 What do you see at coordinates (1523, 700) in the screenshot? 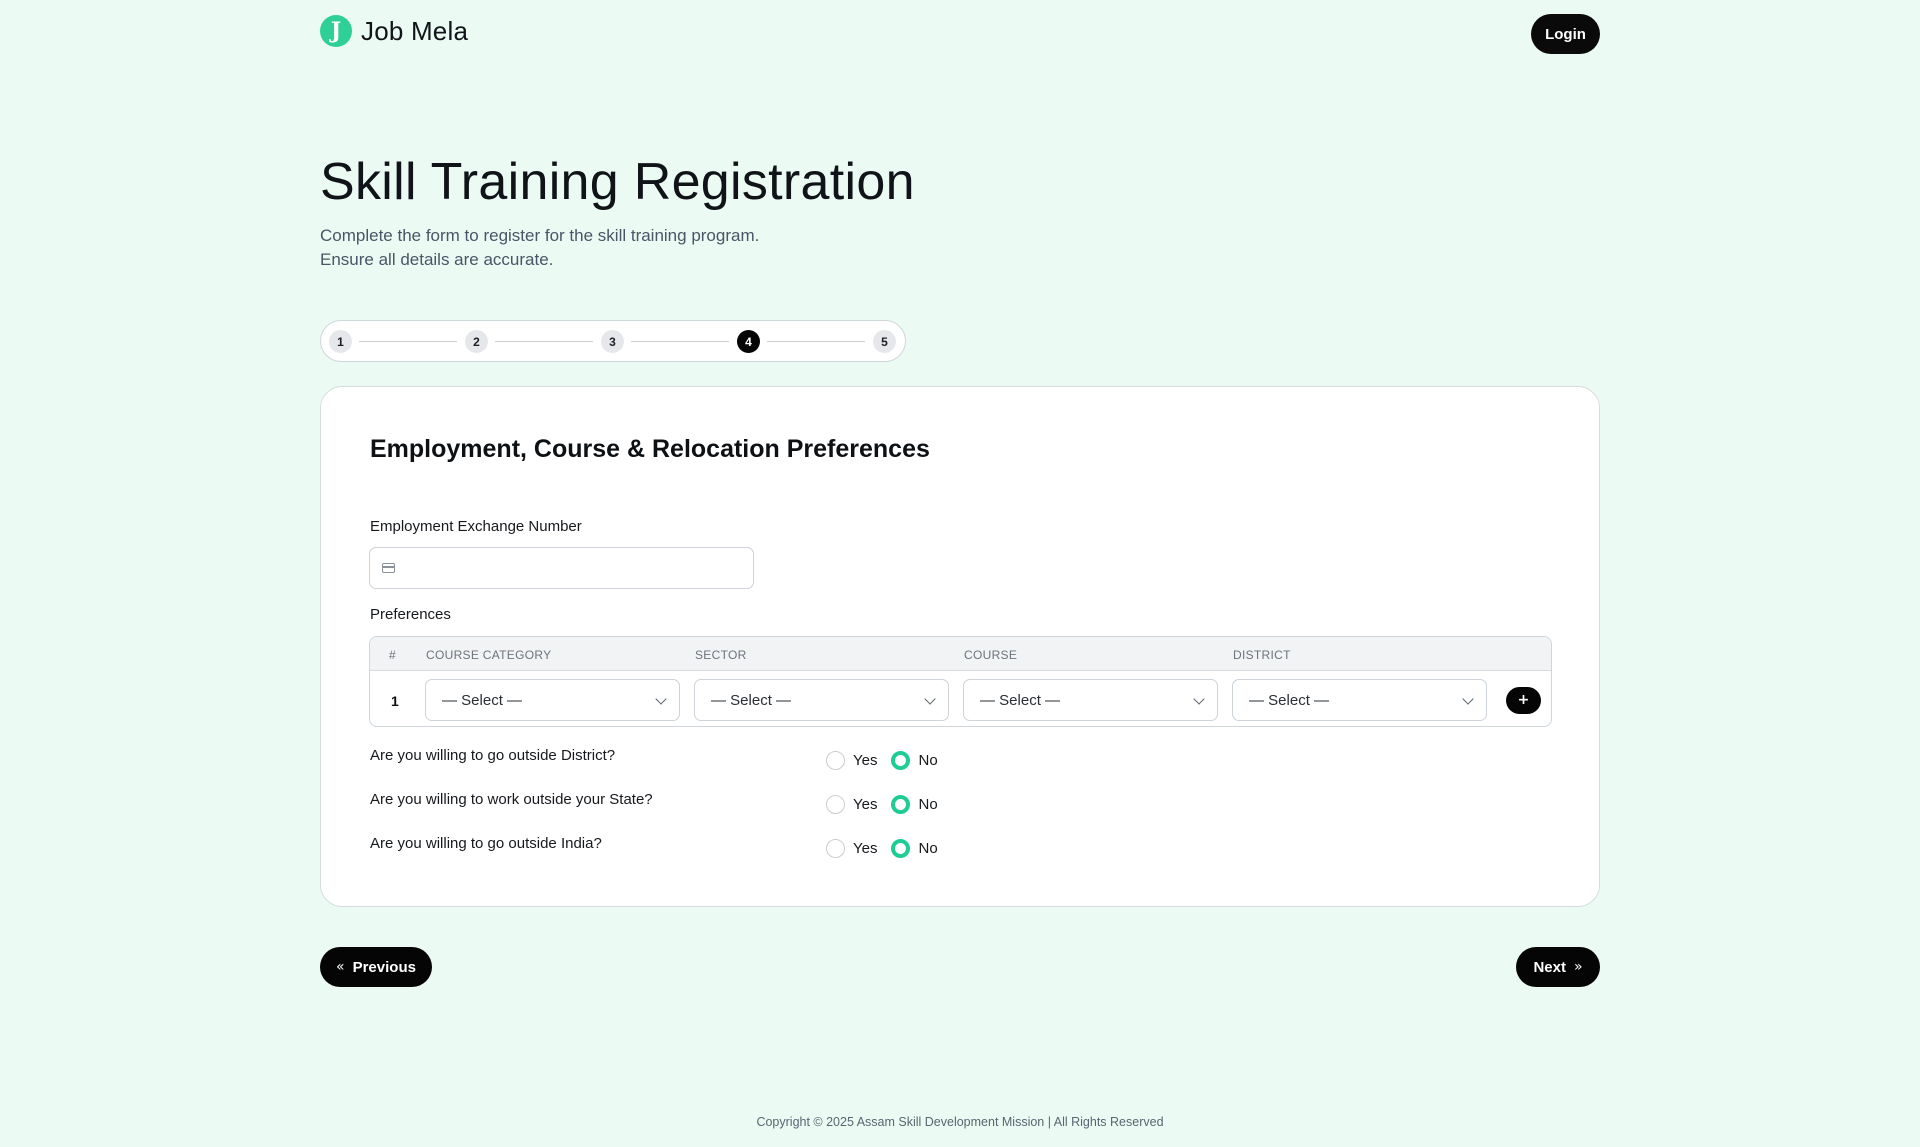
I see `add-row-button: +` at bounding box center [1523, 700].